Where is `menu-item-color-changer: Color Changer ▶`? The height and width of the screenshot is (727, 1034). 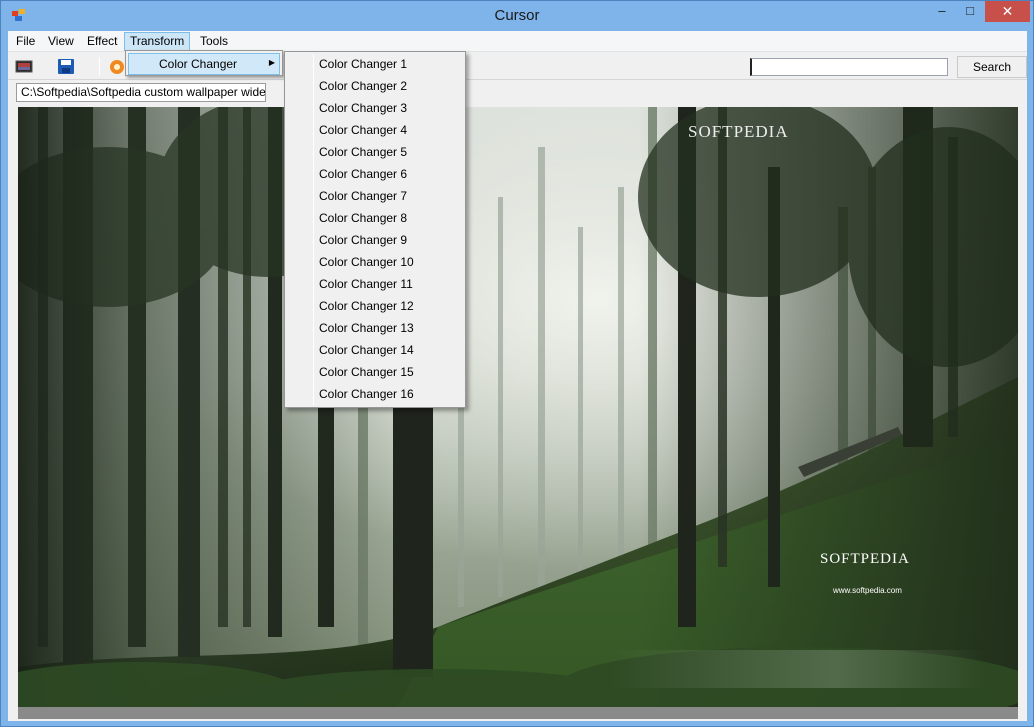
menu-item-color-changer: Color Changer ▶ is located at coordinates (204, 64).